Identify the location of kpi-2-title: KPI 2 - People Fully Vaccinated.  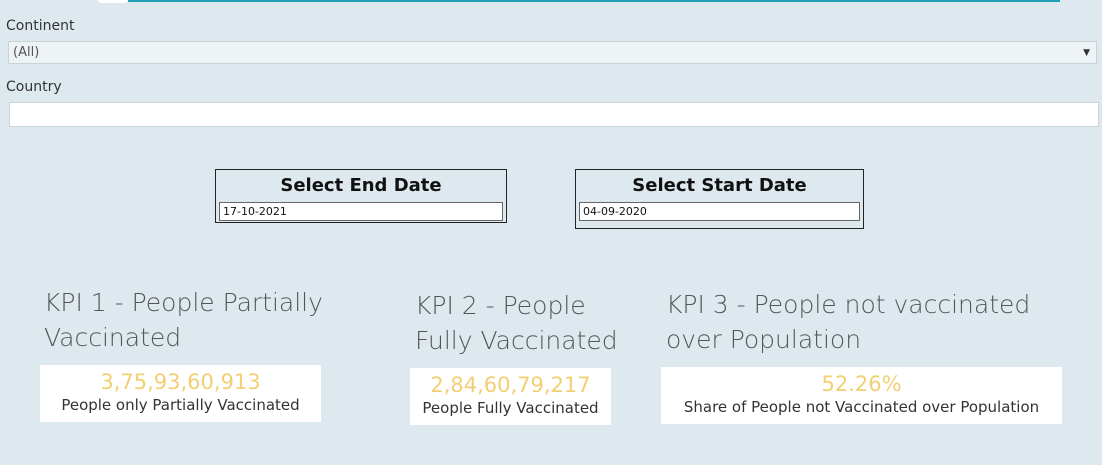
(516, 323).